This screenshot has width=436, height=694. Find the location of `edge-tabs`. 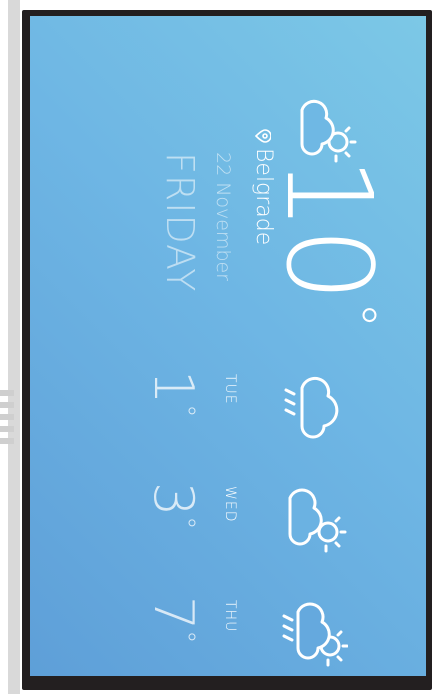

edge-tabs is located at coordinates (7, 420).